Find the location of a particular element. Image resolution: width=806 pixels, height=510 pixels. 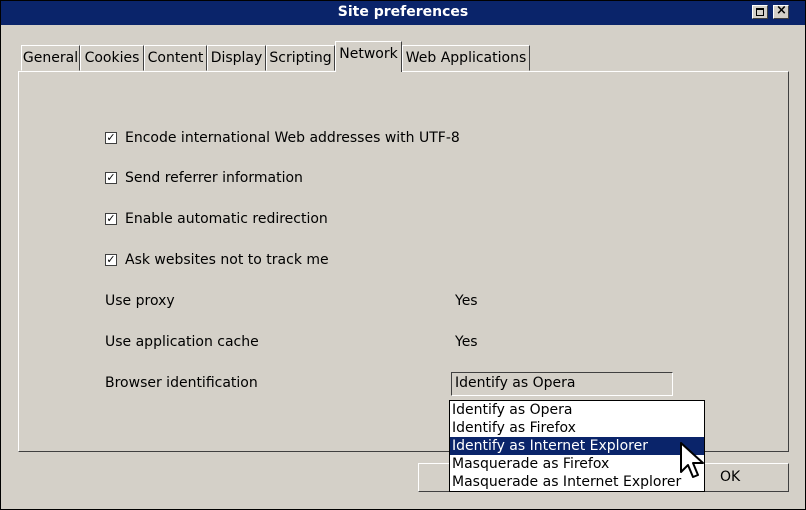

tab-scripting: Scripting is located at coordinates (300, 58).